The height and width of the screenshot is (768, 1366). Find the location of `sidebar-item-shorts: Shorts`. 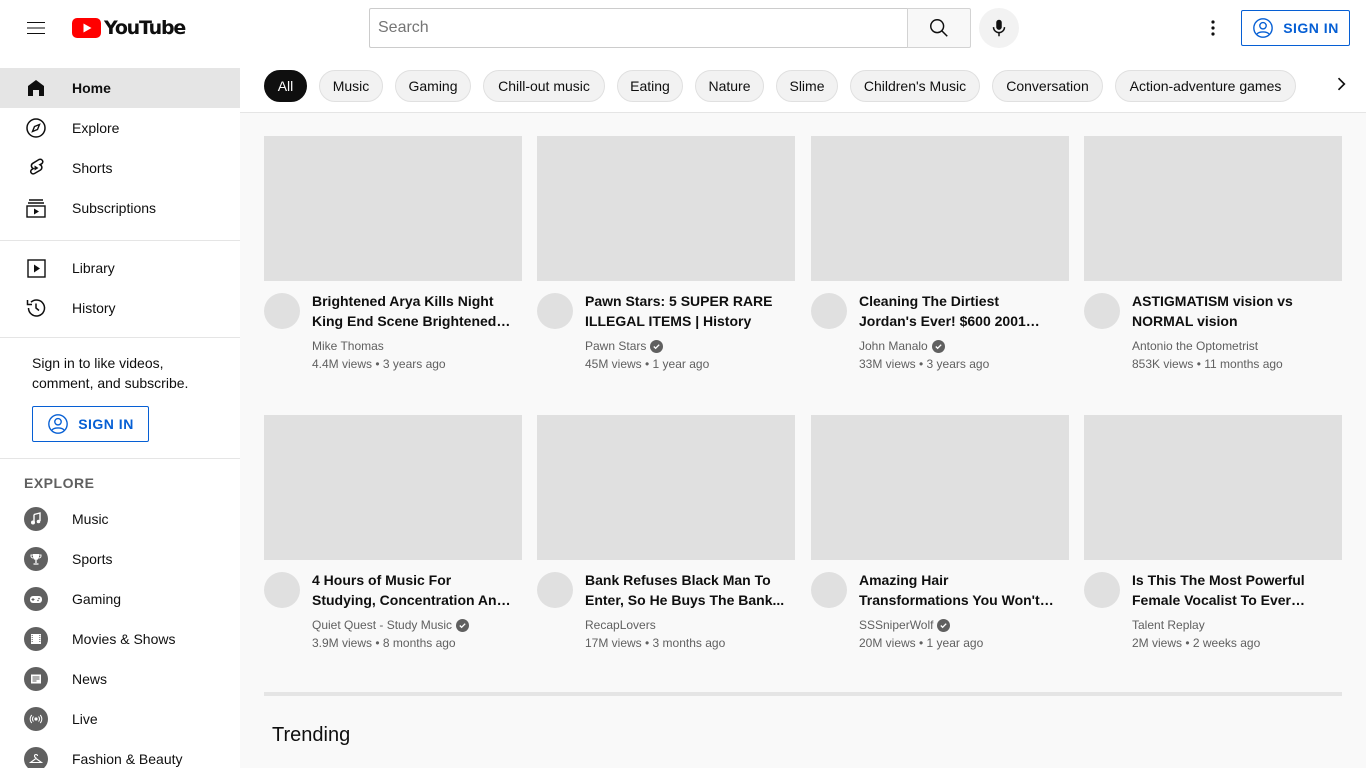

sidebar-item-shorts: Shorts is located at coordinates (120, 168).